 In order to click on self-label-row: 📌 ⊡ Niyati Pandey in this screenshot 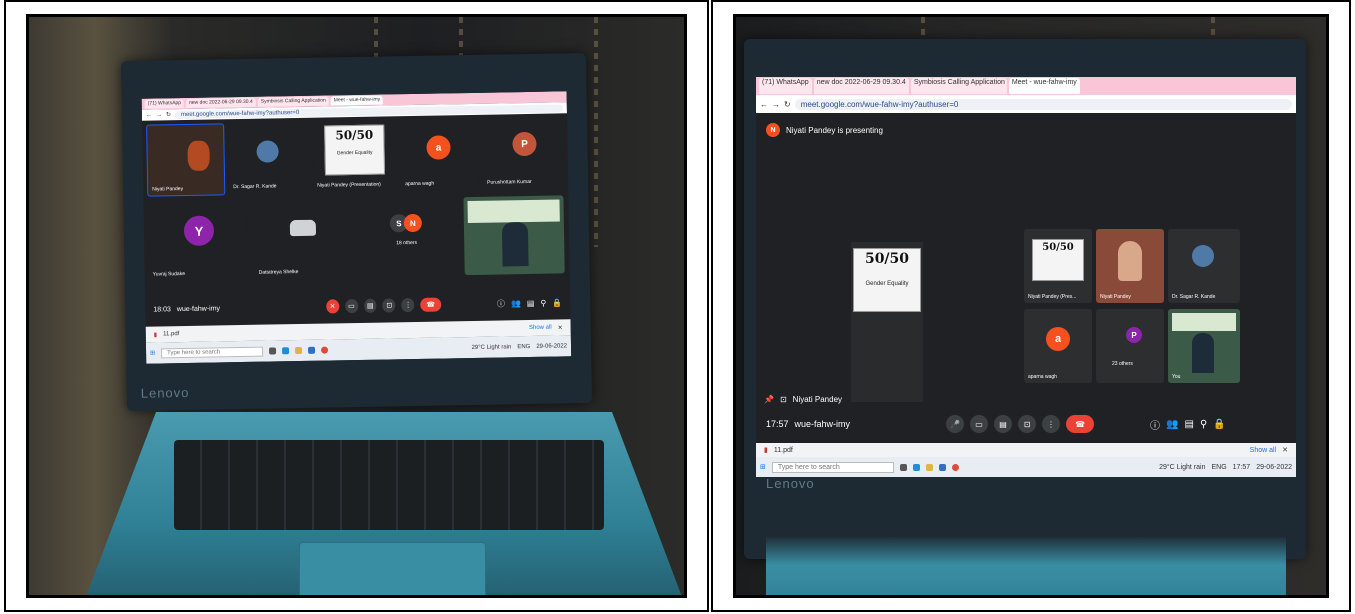, I will do `click(803, 399)`.